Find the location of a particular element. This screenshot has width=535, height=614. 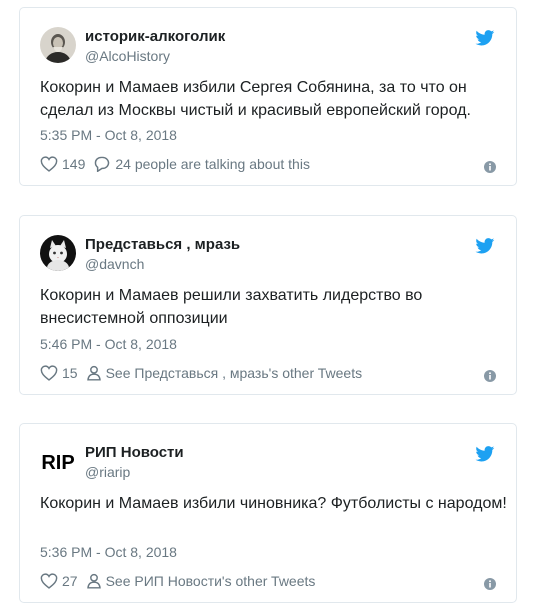

tweet-timestamp: 5:46 PM - Oct 8, 2018 is located at coordinates (108, 344).